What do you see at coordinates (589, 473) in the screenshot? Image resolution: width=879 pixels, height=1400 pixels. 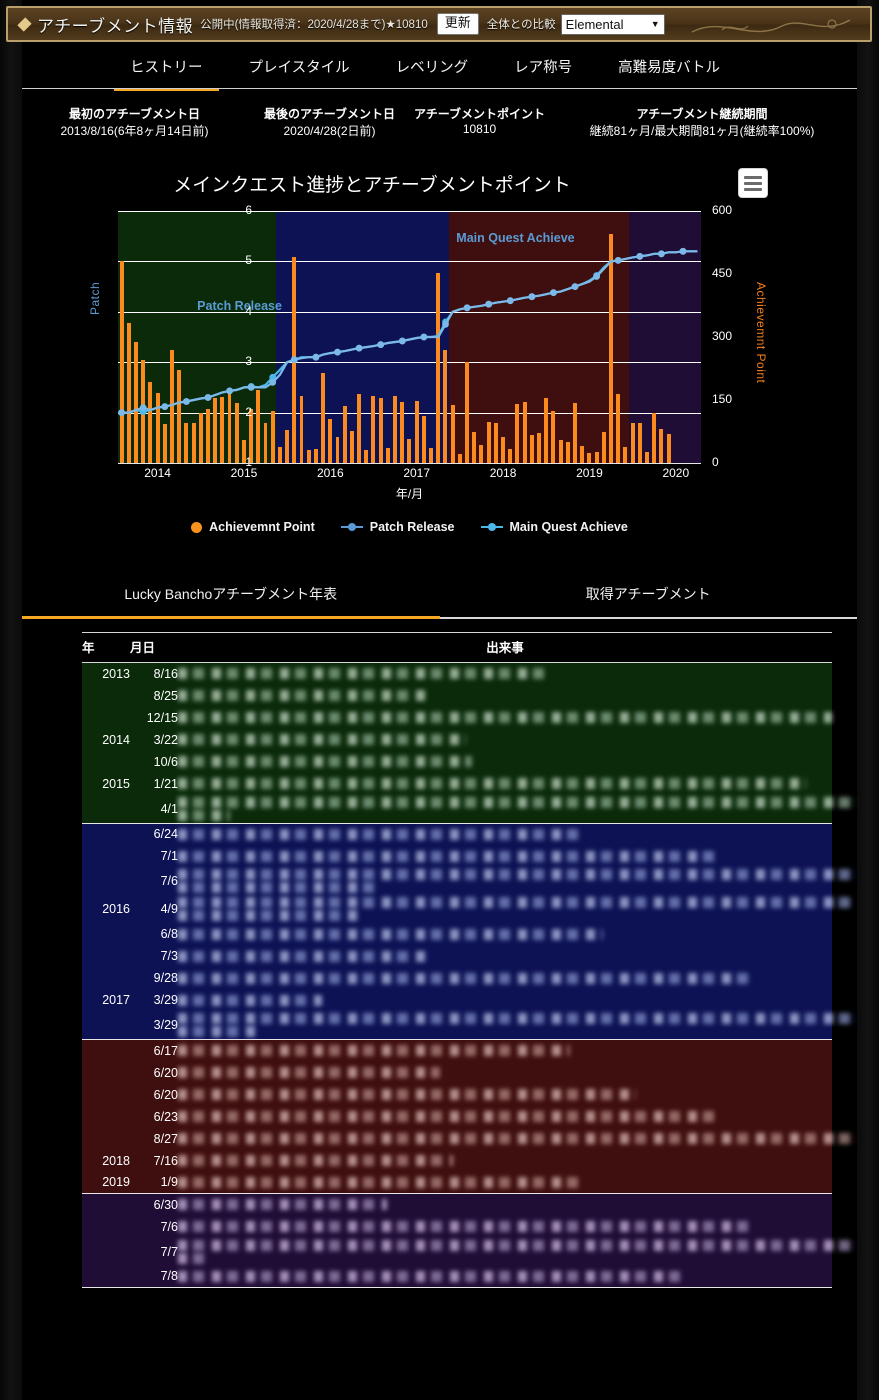 I see `x-tick: 2019` at bounding box center [589, 473].